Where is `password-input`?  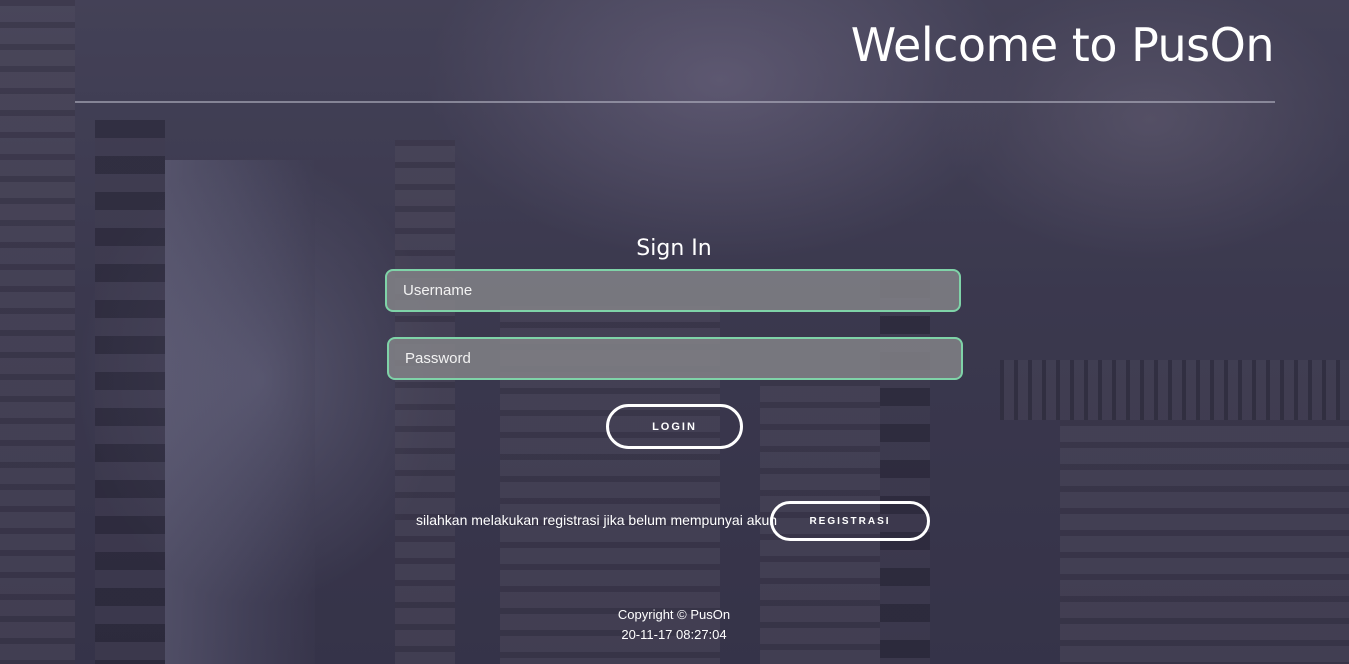
password-input is located at coordinates (675, 358).